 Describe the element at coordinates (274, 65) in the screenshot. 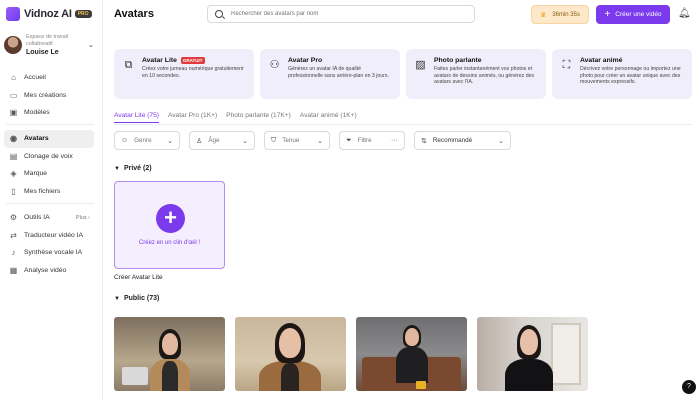

I see `avatar-pro-icon: ⚇` at that location.